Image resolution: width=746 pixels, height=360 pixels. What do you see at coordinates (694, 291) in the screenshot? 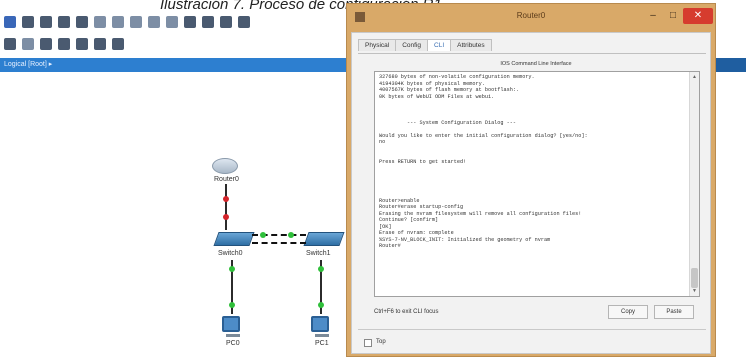
I see `scroll-down-arrow-icon: ▼` at bounding box center [694, 291].